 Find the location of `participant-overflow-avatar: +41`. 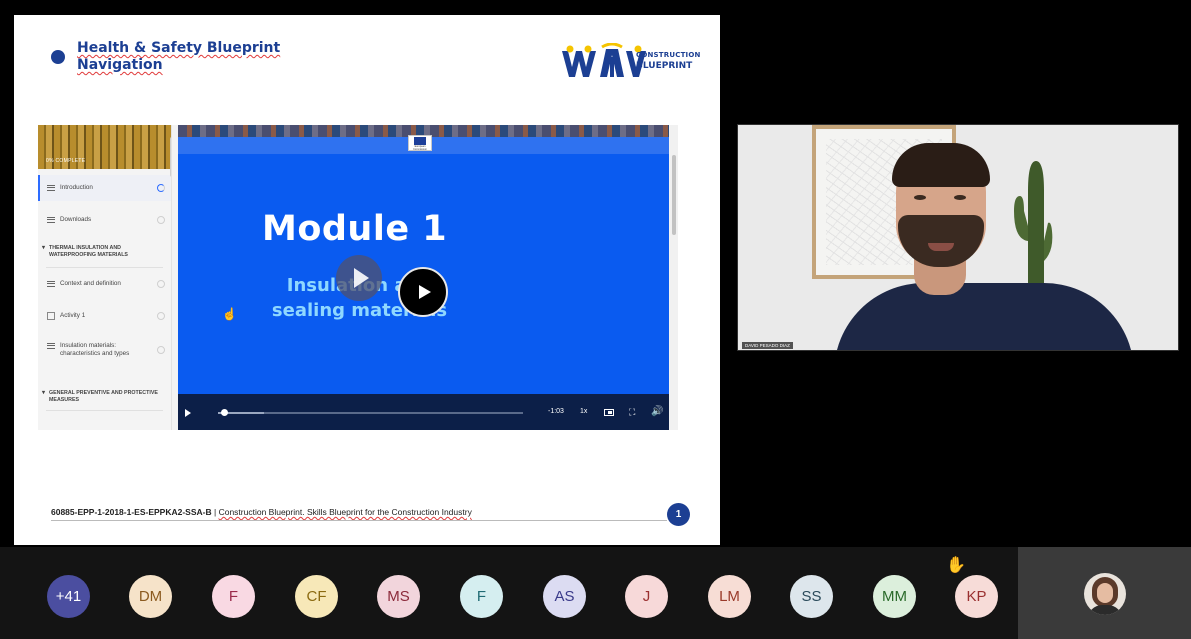

participant-overflow-avatar: +41 is located at coordinates (68, 596).